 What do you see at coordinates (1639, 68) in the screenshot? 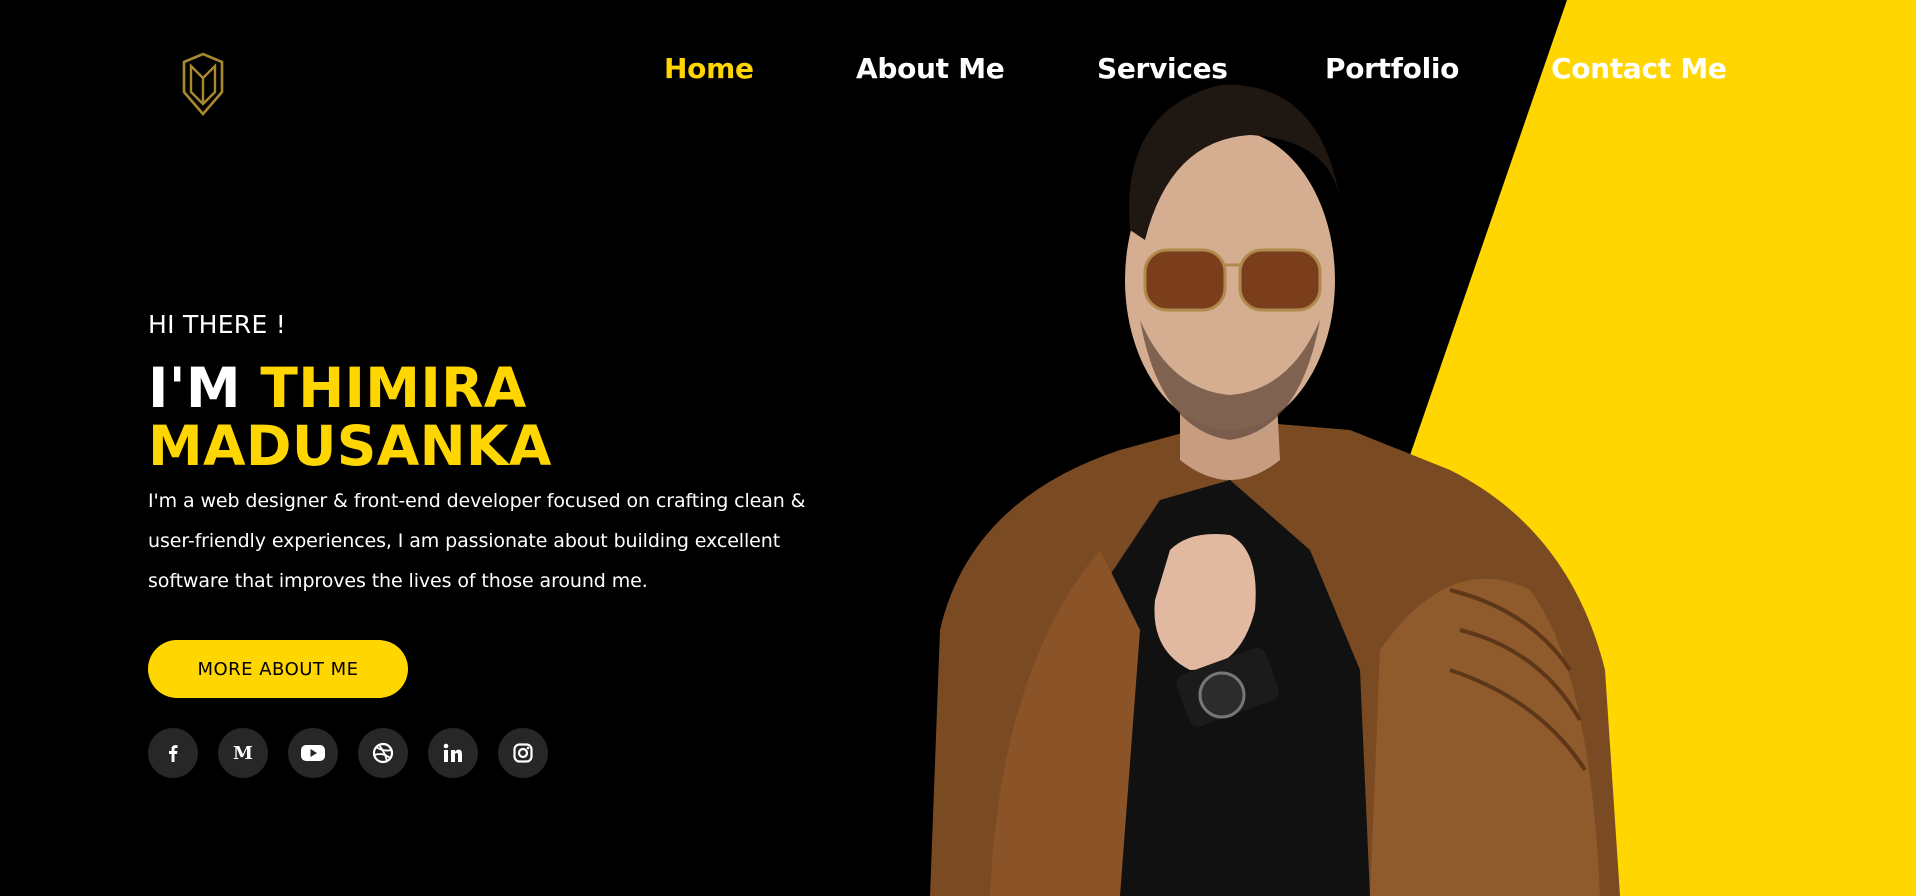
I see `nav-contact-me: Contact Me` at bounding box center [1639, 68].